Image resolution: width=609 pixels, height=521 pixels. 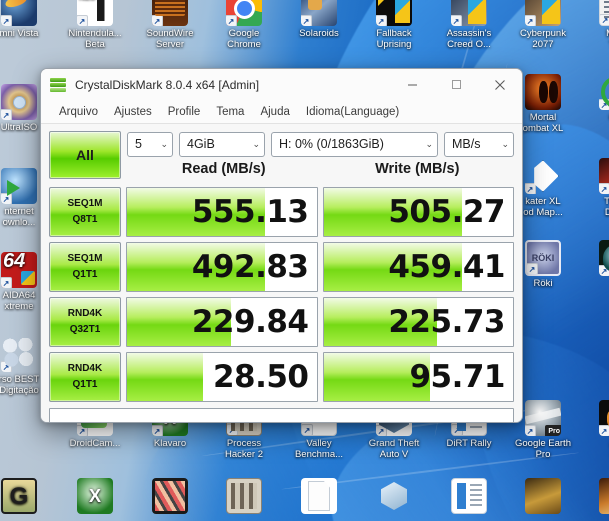 What do you see at coordinates (95, 25) in the screenshot?
I see `desktop-icon: ↗ Nintendula... Beta` at bounding box center [95, 25].